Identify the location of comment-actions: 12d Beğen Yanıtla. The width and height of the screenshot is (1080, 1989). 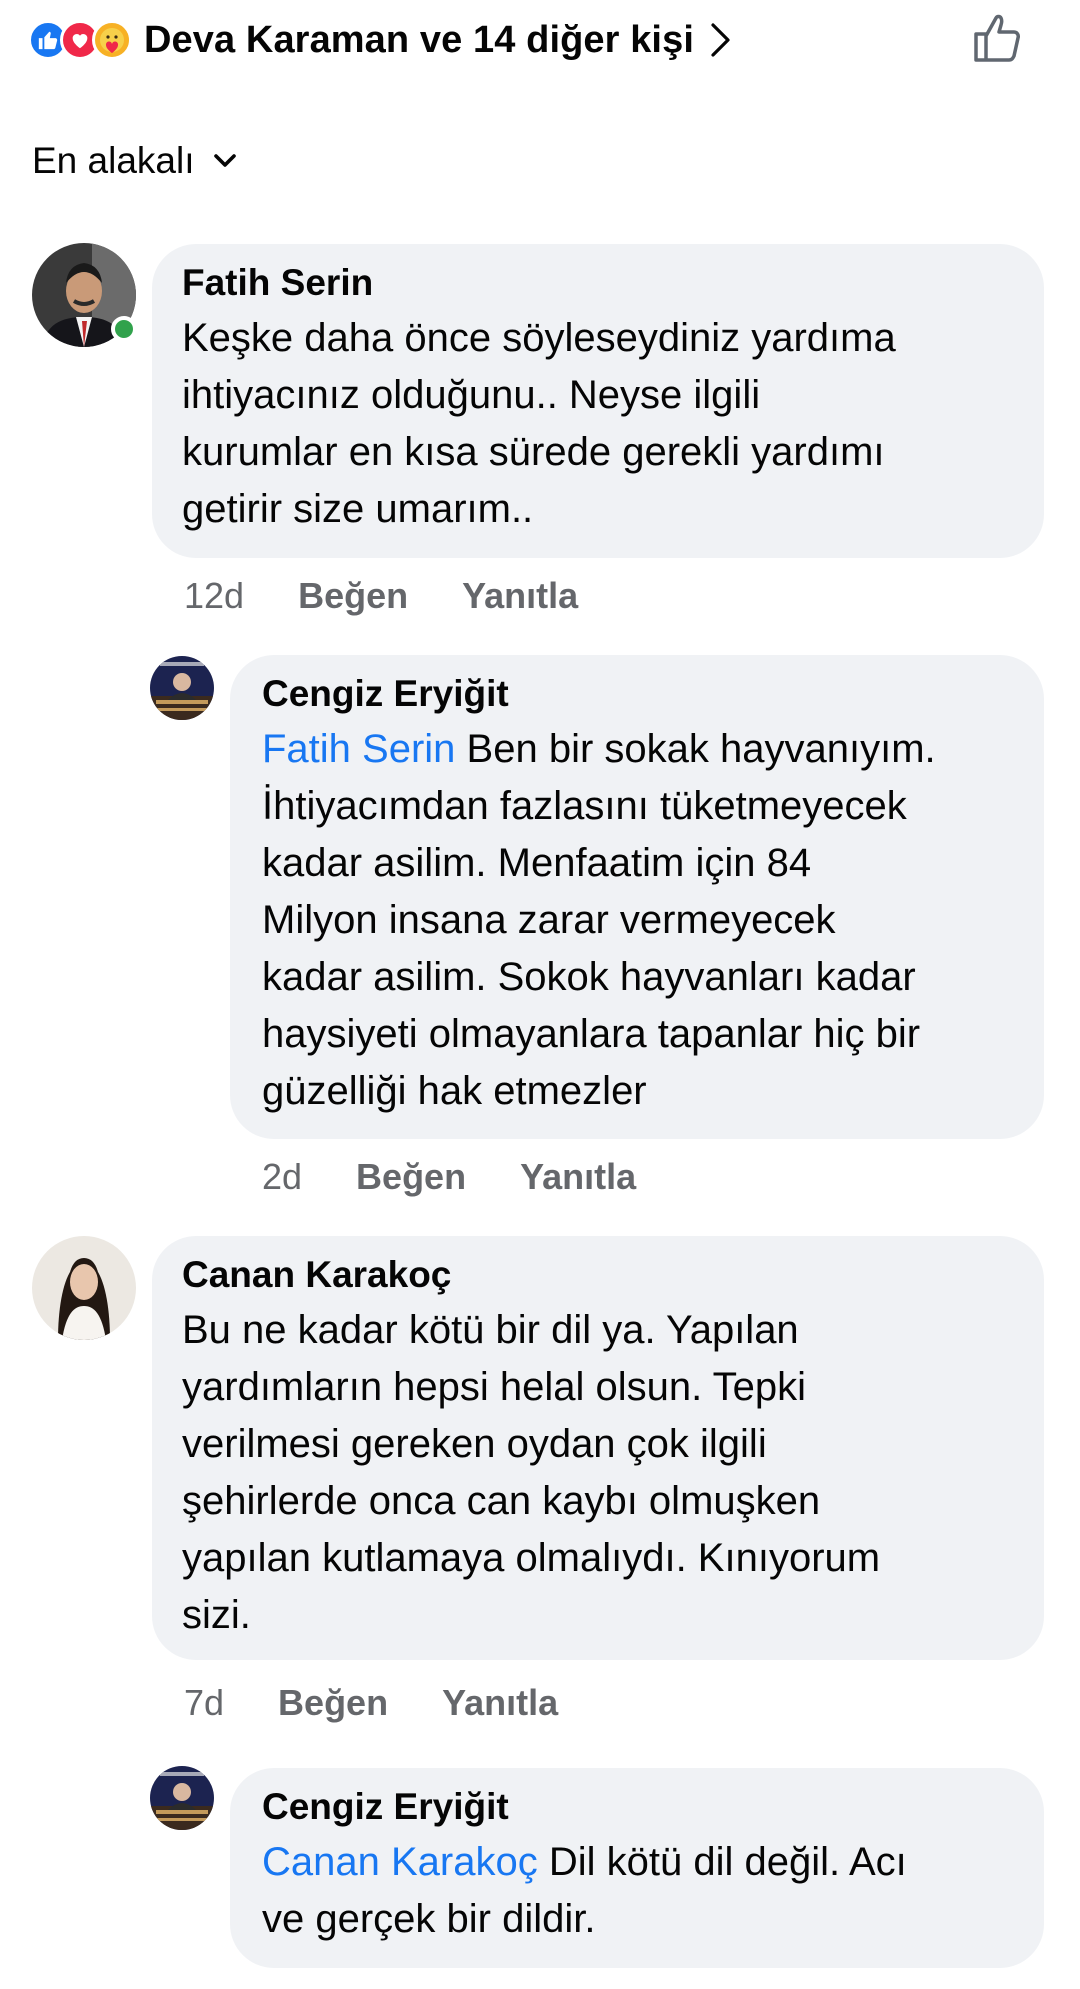
(381, 596).